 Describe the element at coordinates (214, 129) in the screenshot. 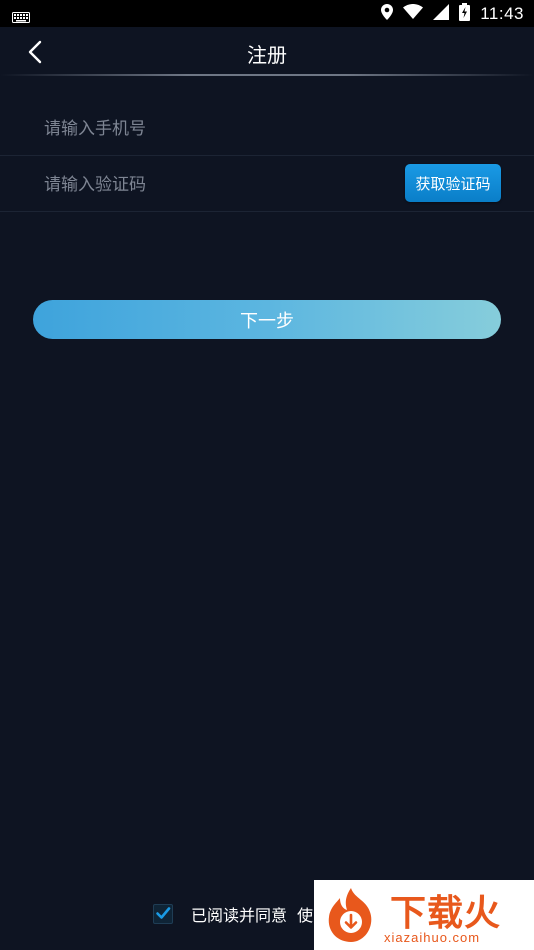

I see `phone-input` at that location.